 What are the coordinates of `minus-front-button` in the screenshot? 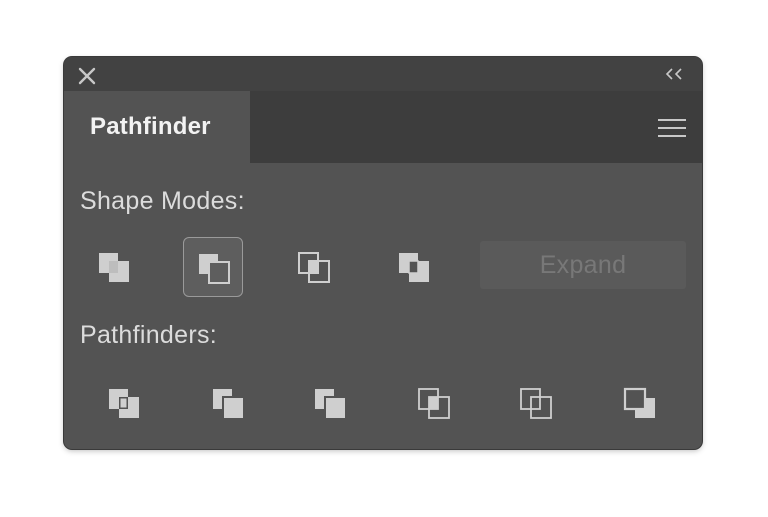 It's located at (213, 267).